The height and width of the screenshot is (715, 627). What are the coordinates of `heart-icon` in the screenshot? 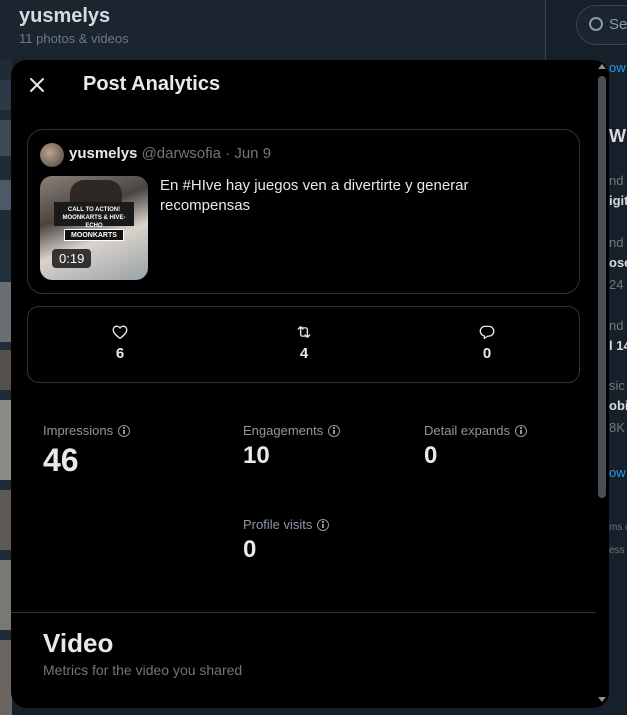 It's located at (120, 332).